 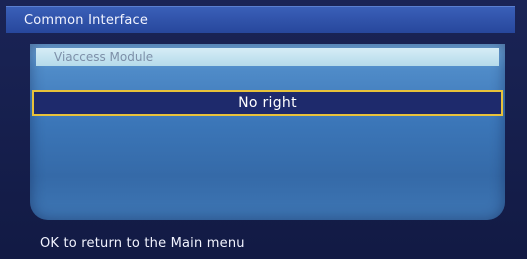 I want to click on message-item-selected: No right, so click(x=267, y=103).